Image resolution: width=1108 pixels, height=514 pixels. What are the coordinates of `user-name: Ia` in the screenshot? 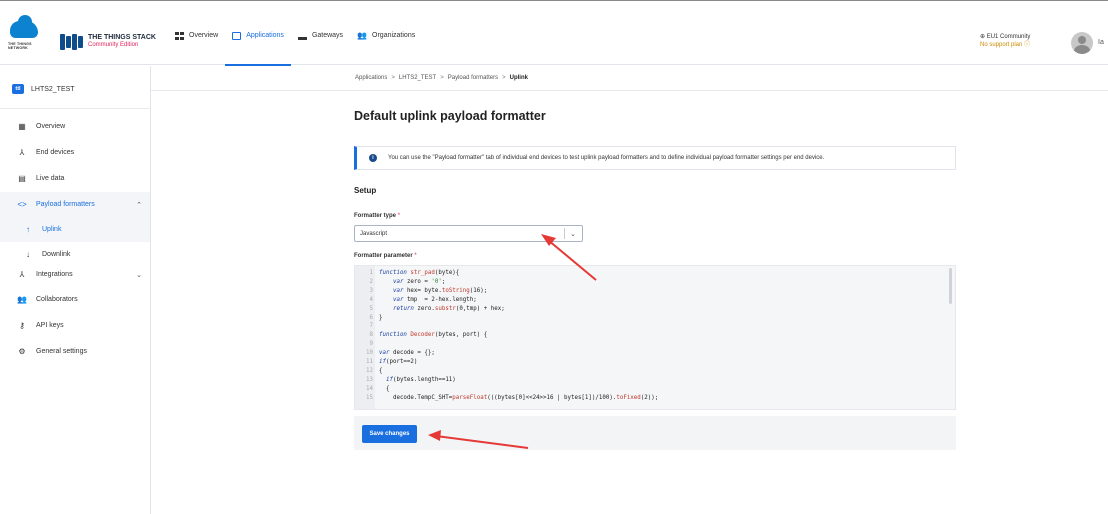 It's located at (1101, 42).